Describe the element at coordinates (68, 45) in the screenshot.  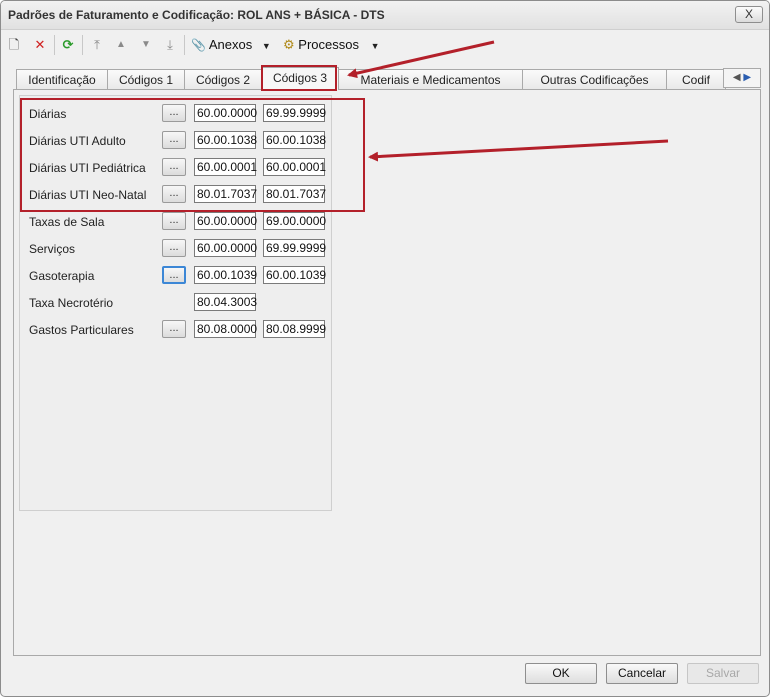
I see `refresh-icon: ⟳` at that location.